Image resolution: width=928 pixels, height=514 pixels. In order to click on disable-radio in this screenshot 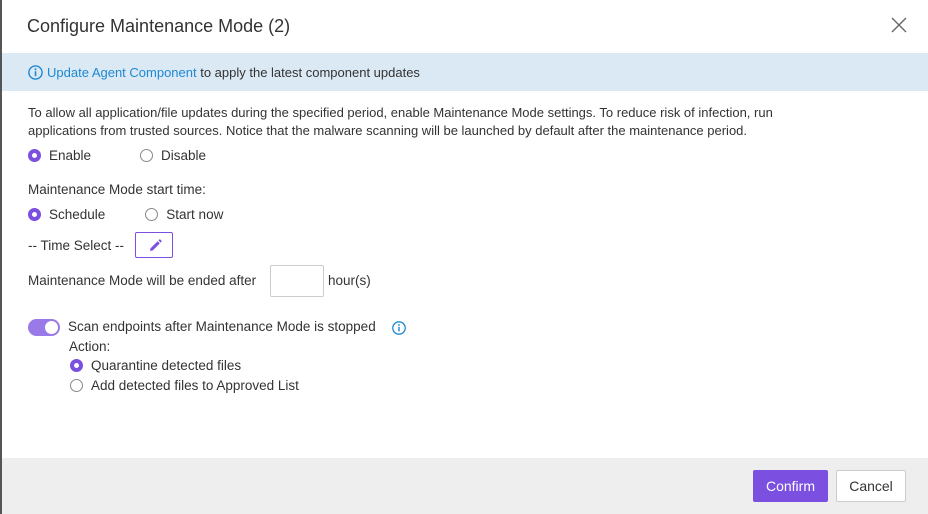, I will do `click(147, 155)`.